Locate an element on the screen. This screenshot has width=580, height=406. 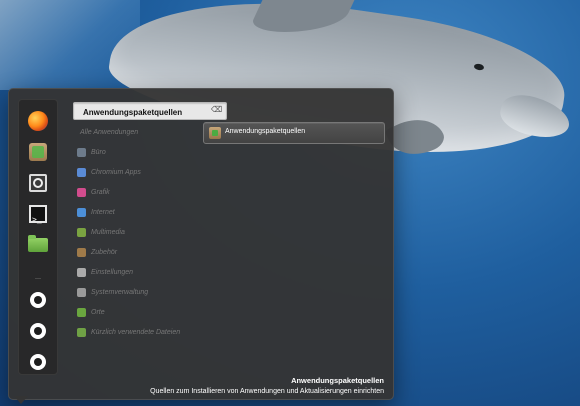
office-icon is located at coordinates (81, 152).